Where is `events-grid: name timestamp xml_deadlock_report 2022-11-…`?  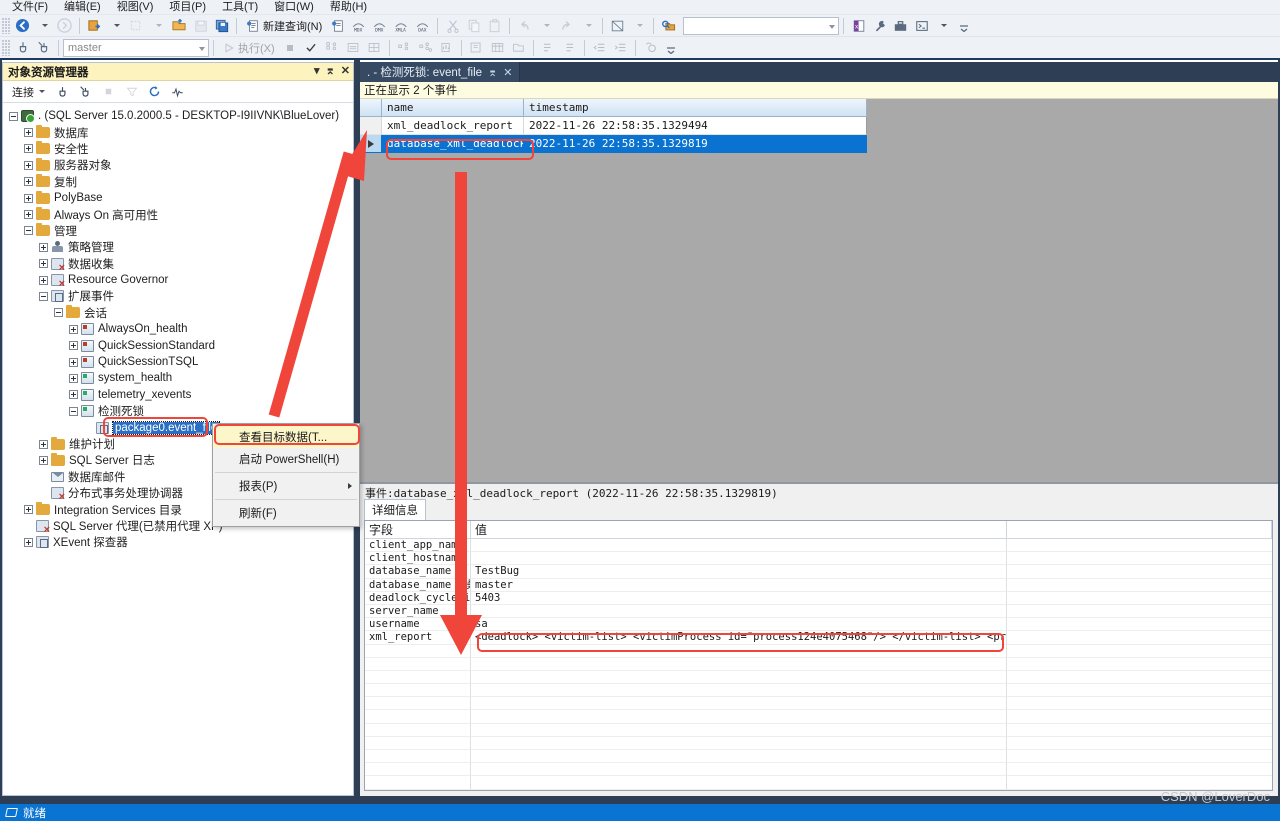
events-grid: name timestamp xml_deadlock_report 2022-11-… is located at coordinates (613, 126).